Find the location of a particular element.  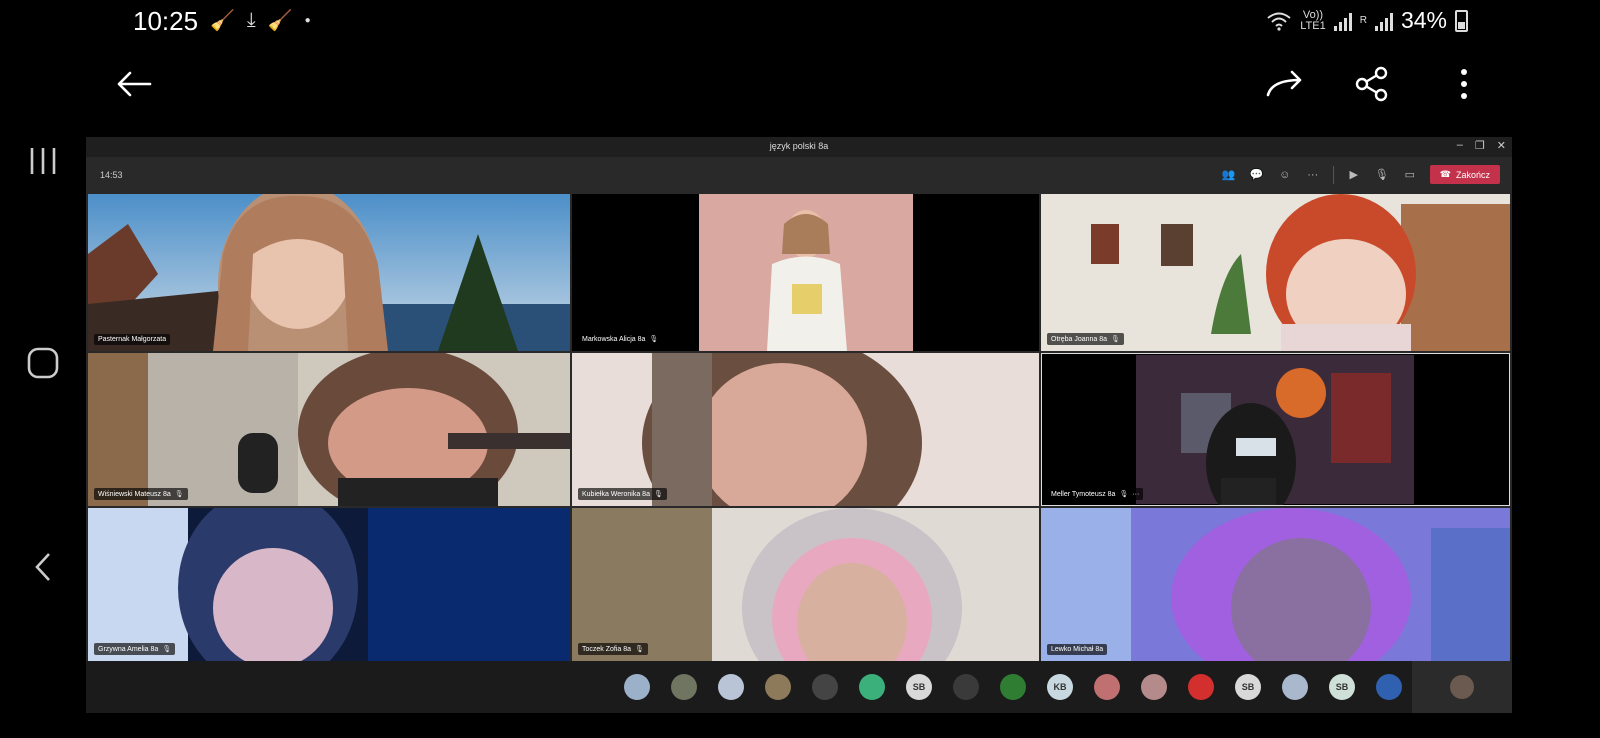

window-title: język polski 8a is located at coordinates (799, 146).